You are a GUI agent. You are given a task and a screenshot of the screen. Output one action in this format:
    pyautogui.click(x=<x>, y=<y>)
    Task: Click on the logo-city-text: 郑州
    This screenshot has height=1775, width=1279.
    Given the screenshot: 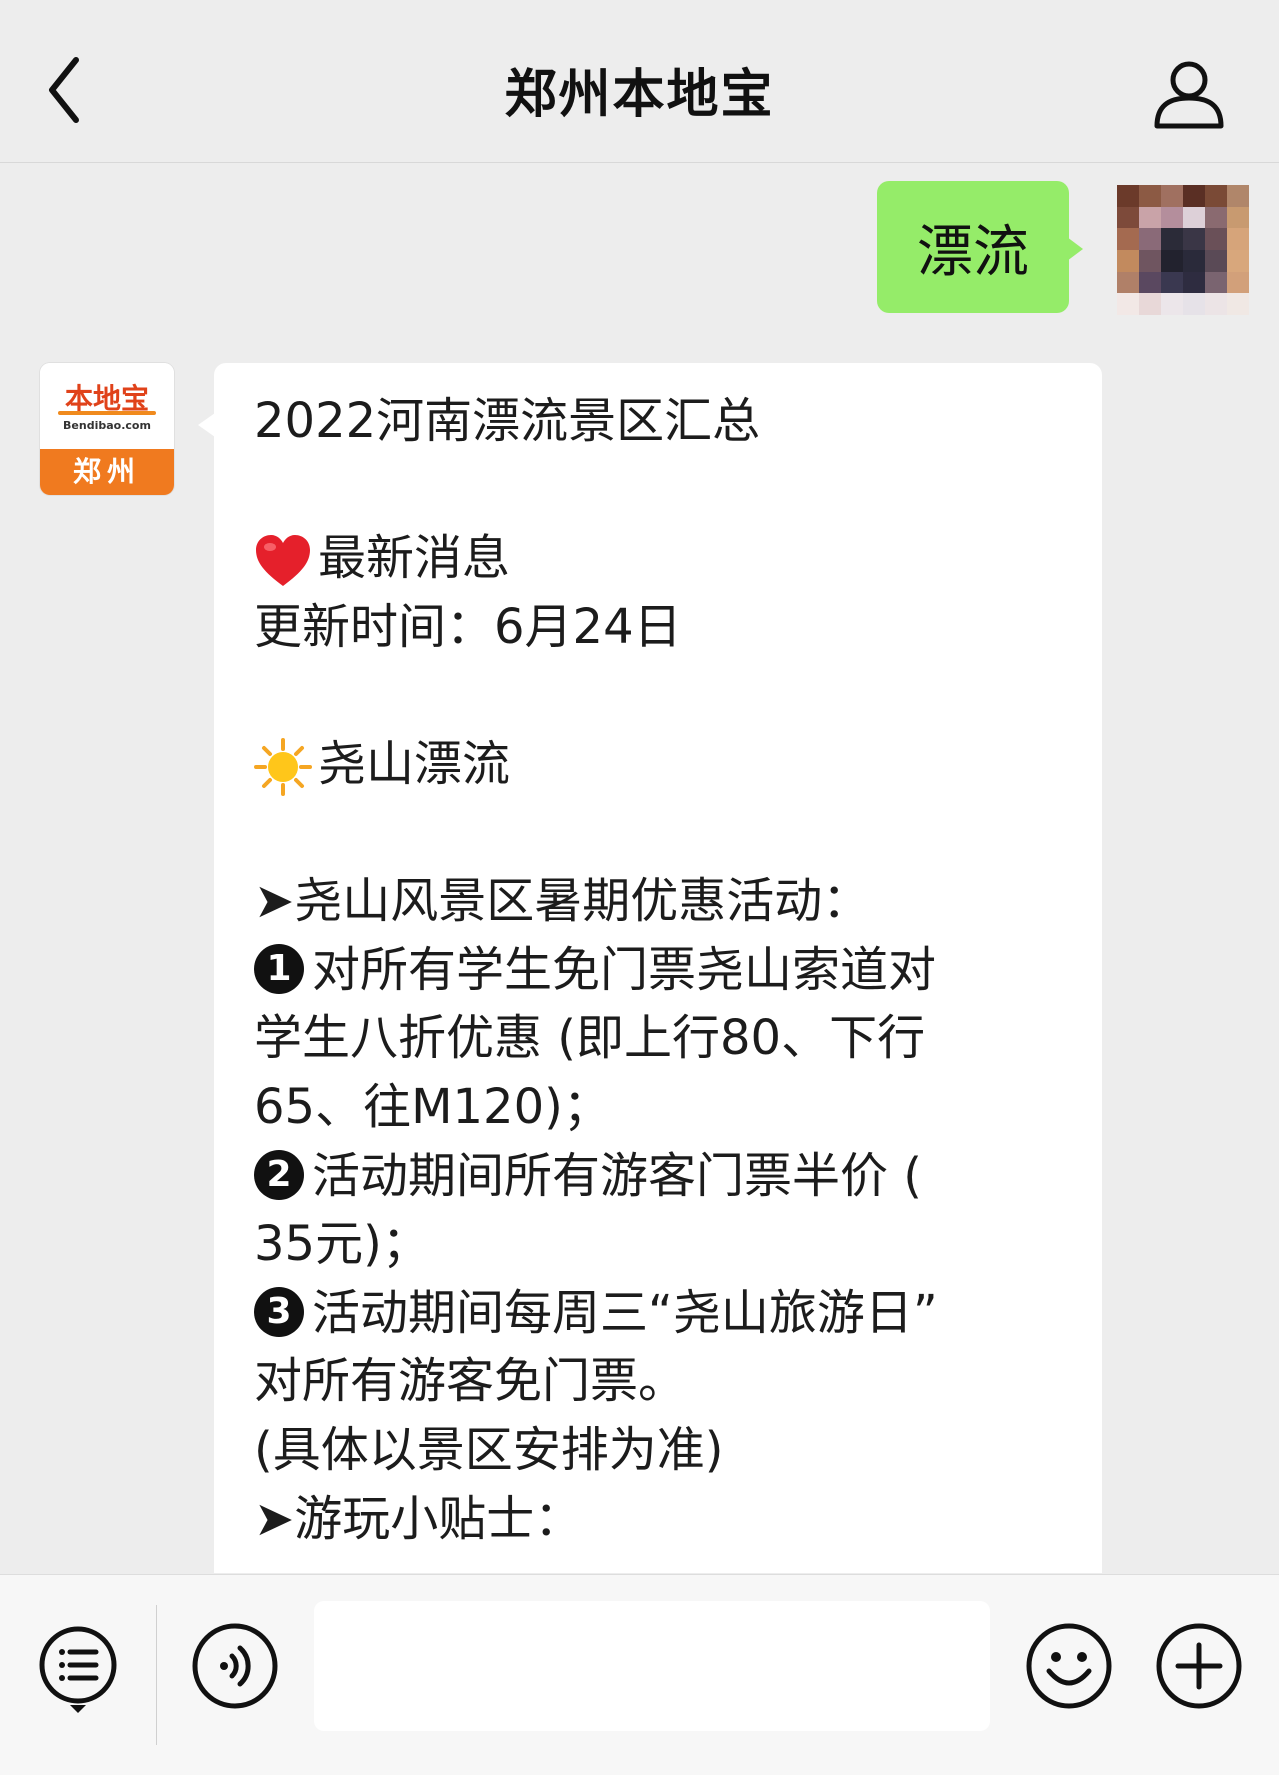 What is the action you would take?
    pyautogui.click(x=107, y=472)
    